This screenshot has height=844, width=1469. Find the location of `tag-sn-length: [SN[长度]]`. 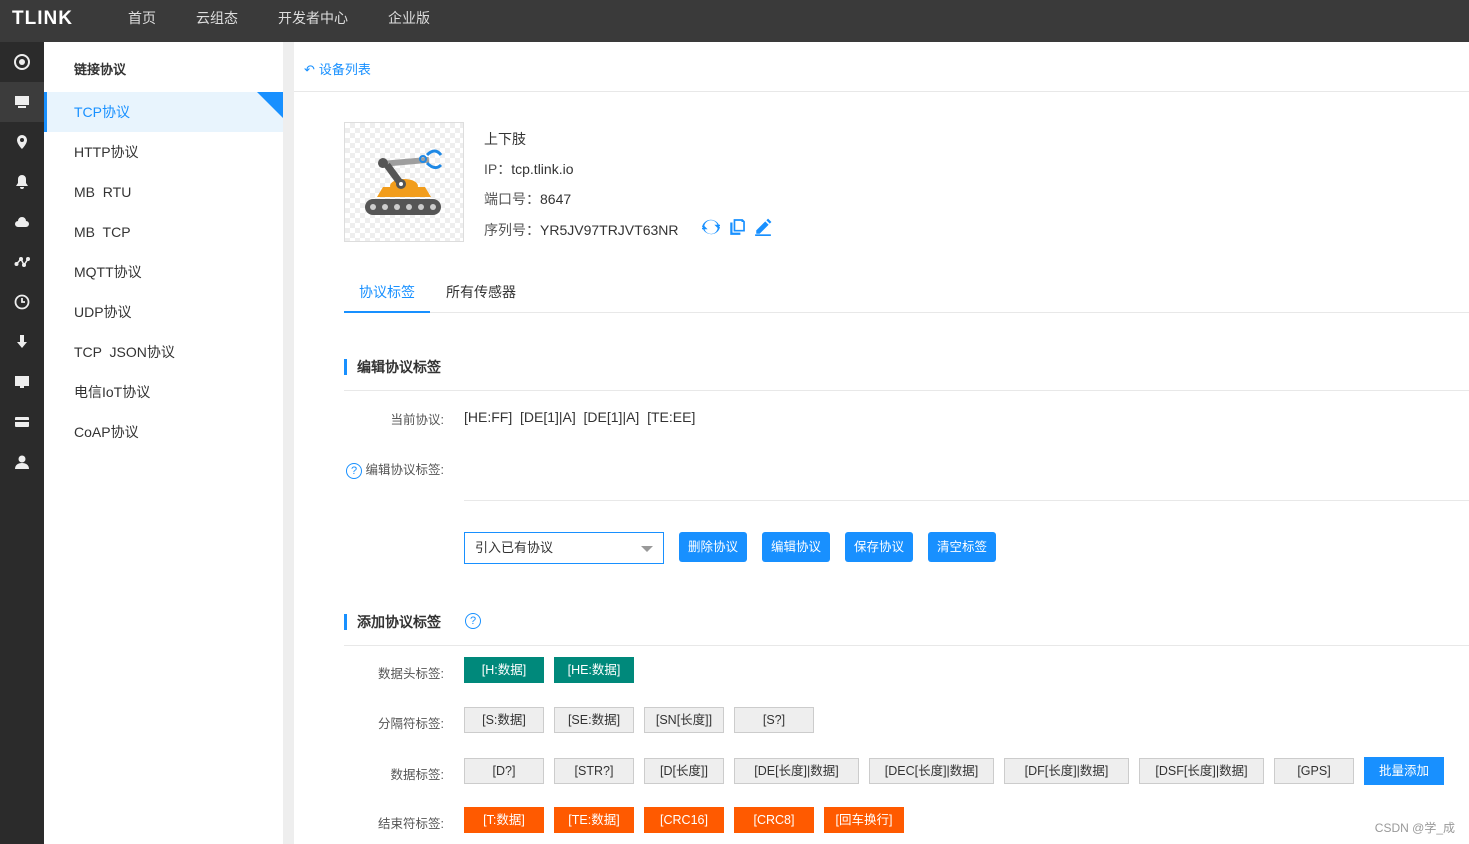

tag-sn-length: [SN[长度]] is located at coordinates (684, 720).